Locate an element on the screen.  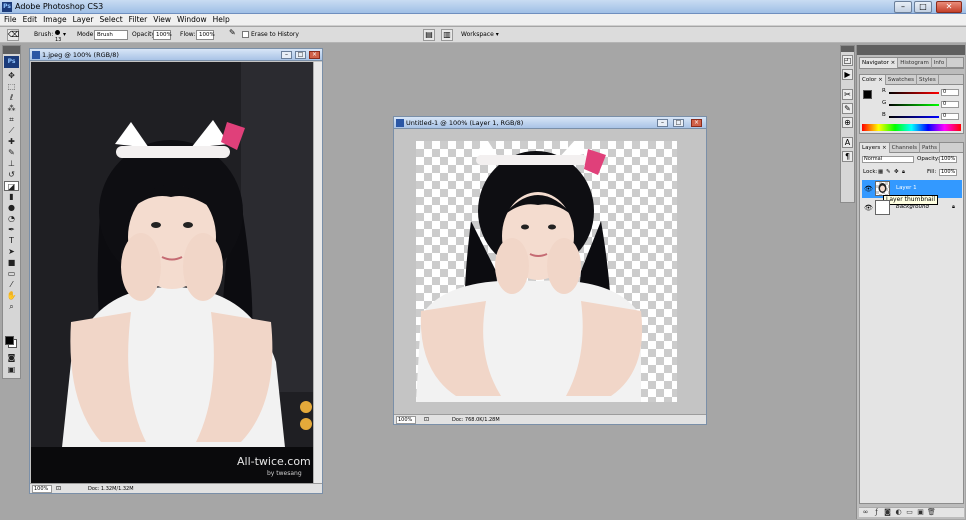
eraser-tool-preset-icon: ⌫ is located at coordinates (13, 35).